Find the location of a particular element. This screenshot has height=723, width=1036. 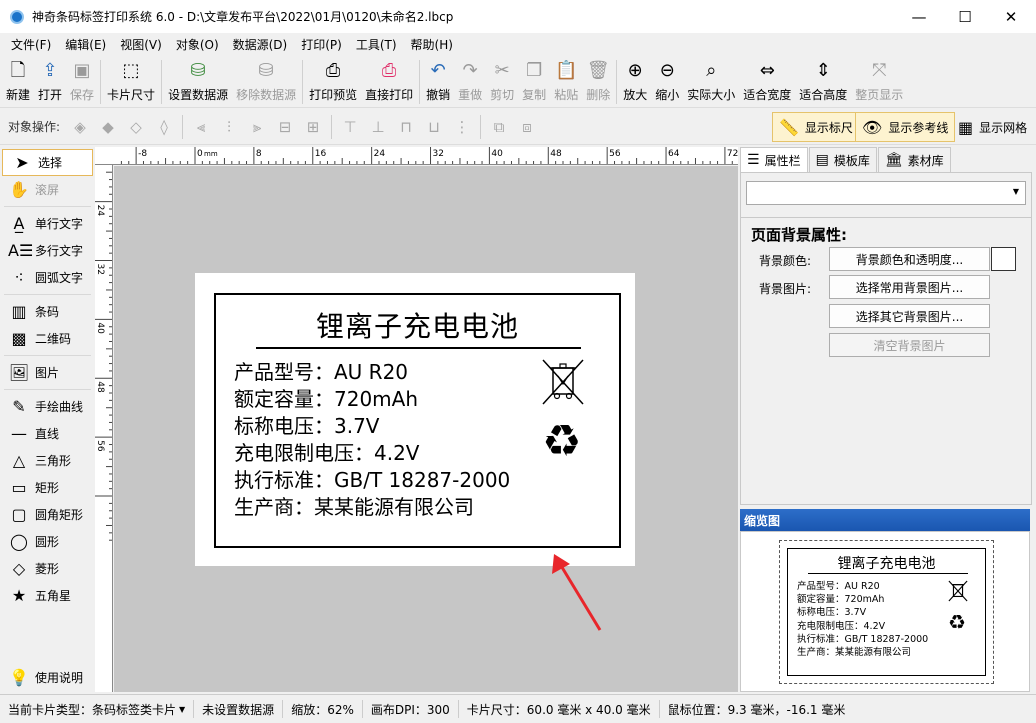

clear-bg-image-button: 清空背景图片 is located at coordinates (909, 345).